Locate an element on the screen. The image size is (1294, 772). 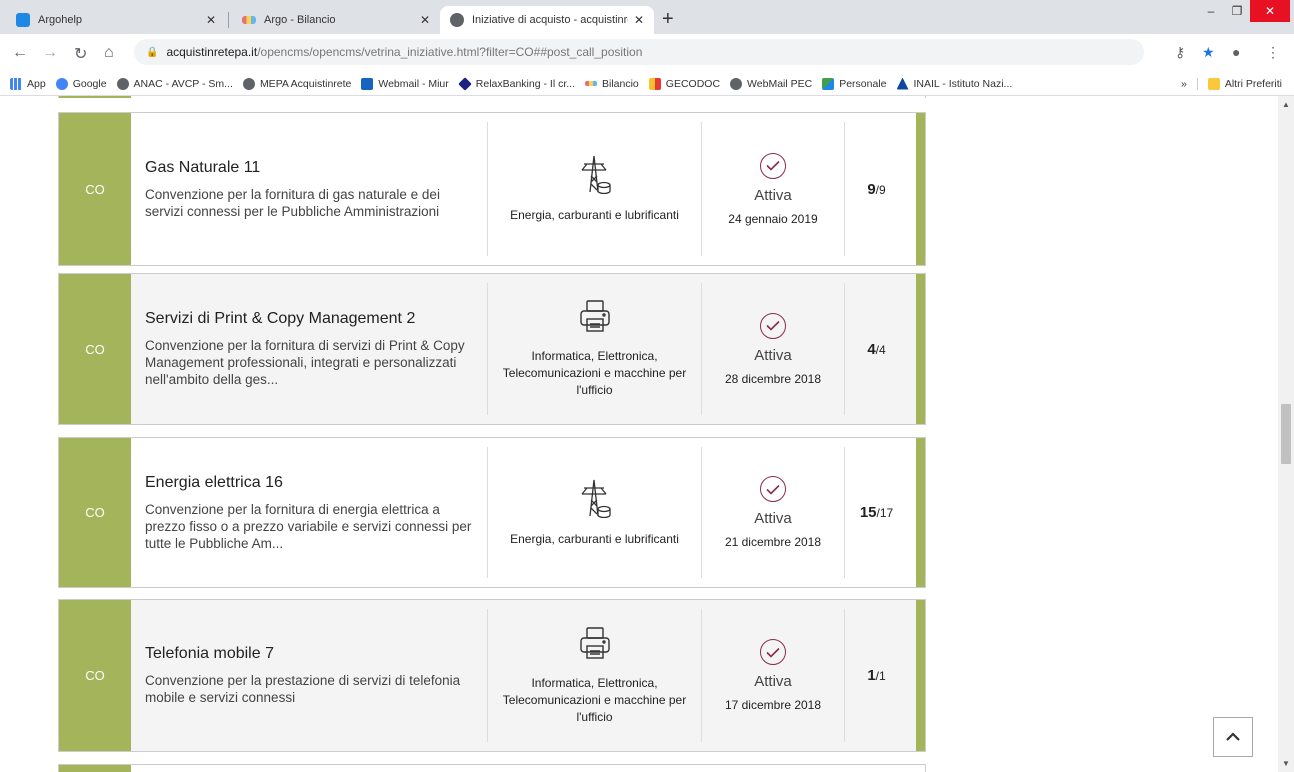
lot-count: 15/17 is located at coordinates (876, 512).